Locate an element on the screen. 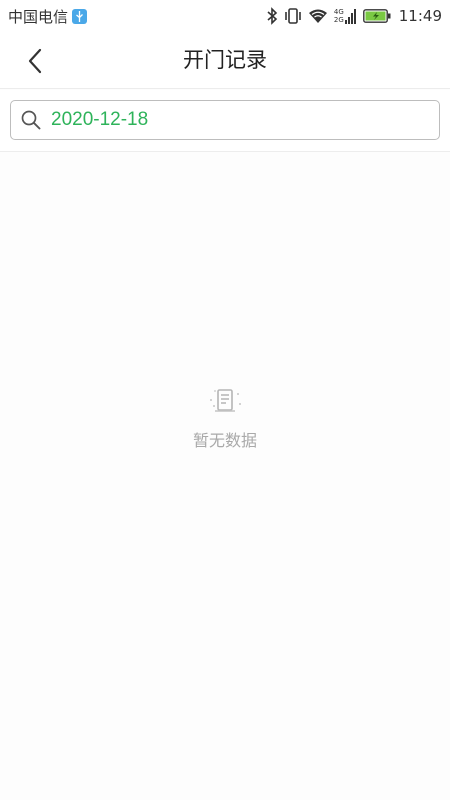  search-box: 2020-12-18 is located at coordinates (225, 120).